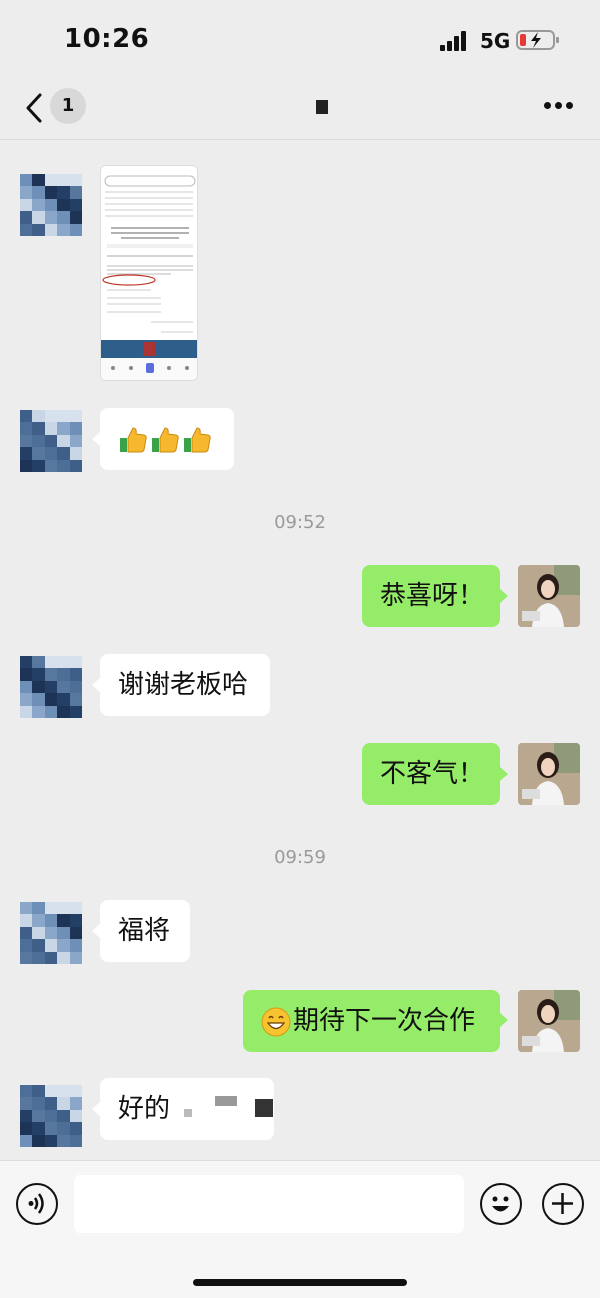 Image resolution: width=600 pixels, height=1298 pixels. Describe the element at coordinates (107, 39) in the screenshot. I see `status-time: 10:26` at that location.